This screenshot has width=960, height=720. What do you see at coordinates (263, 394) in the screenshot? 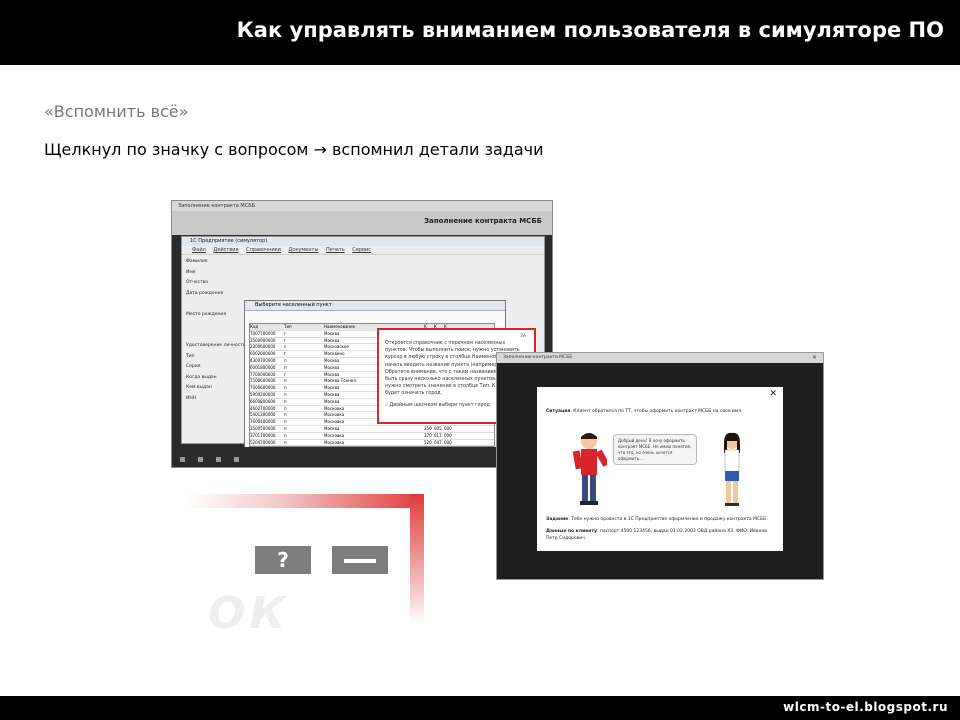
I see `table-cell: 5900200000` at bounding box center [263, 394].